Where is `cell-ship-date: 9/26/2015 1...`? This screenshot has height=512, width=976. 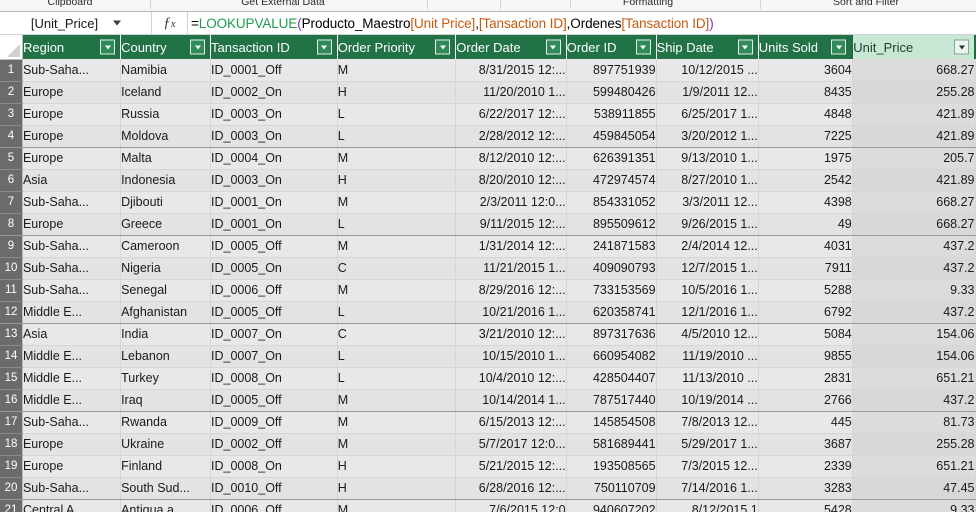
cell-ship-date: 9/26/2015 1... is located at coordinates (707, 224).